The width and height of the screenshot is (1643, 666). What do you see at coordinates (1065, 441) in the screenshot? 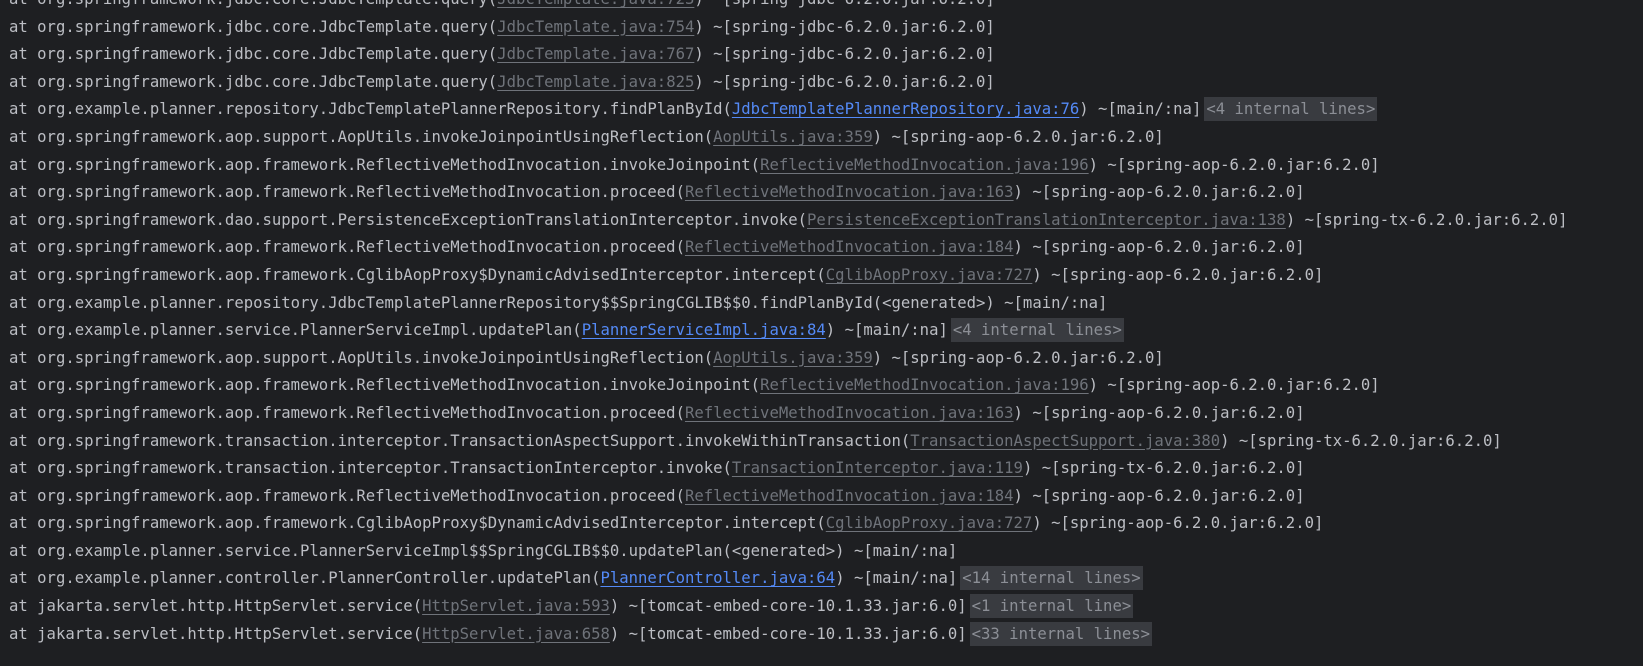
I see `source-link: TransactionAspectSupport.java:380` at bounding box center [1065, 441].